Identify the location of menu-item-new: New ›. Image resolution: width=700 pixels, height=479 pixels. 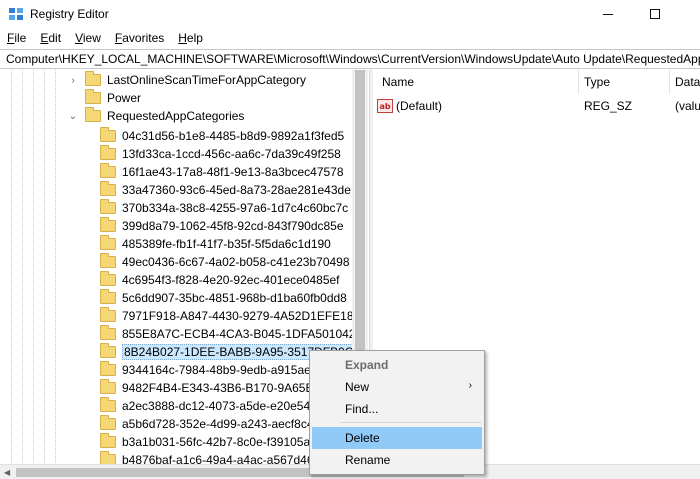
(397, 387).